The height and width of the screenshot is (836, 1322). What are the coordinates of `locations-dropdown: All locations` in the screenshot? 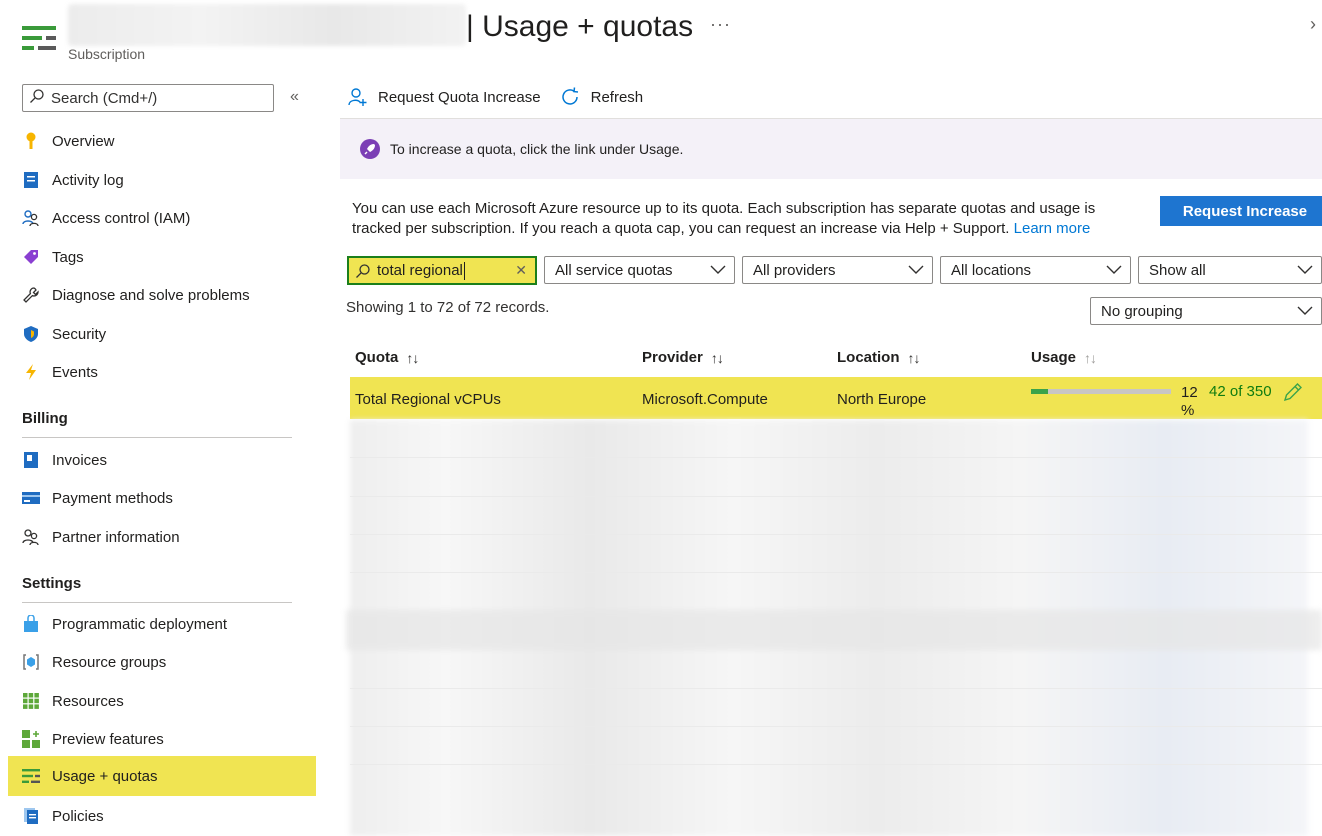 It's located at (1035, 270).